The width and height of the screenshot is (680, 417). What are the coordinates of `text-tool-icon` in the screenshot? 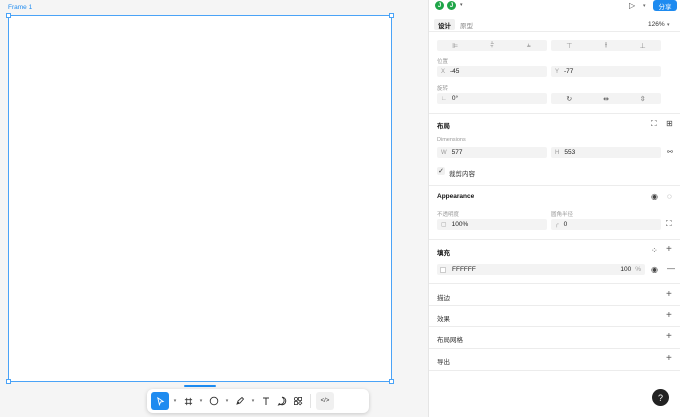 It's located at (266, 401).